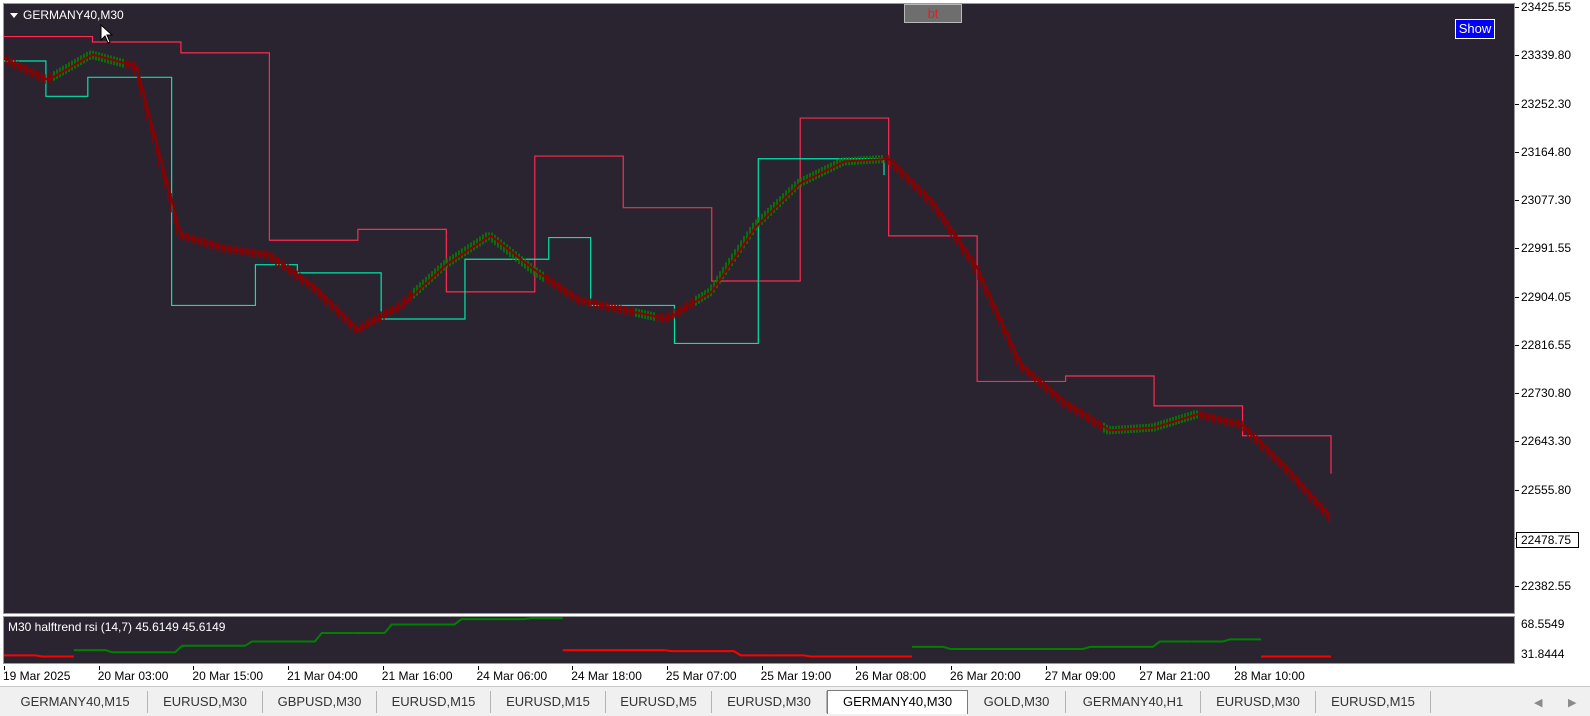  I want to click on time-label: 25 Mar 07:00, so click(701, 676).